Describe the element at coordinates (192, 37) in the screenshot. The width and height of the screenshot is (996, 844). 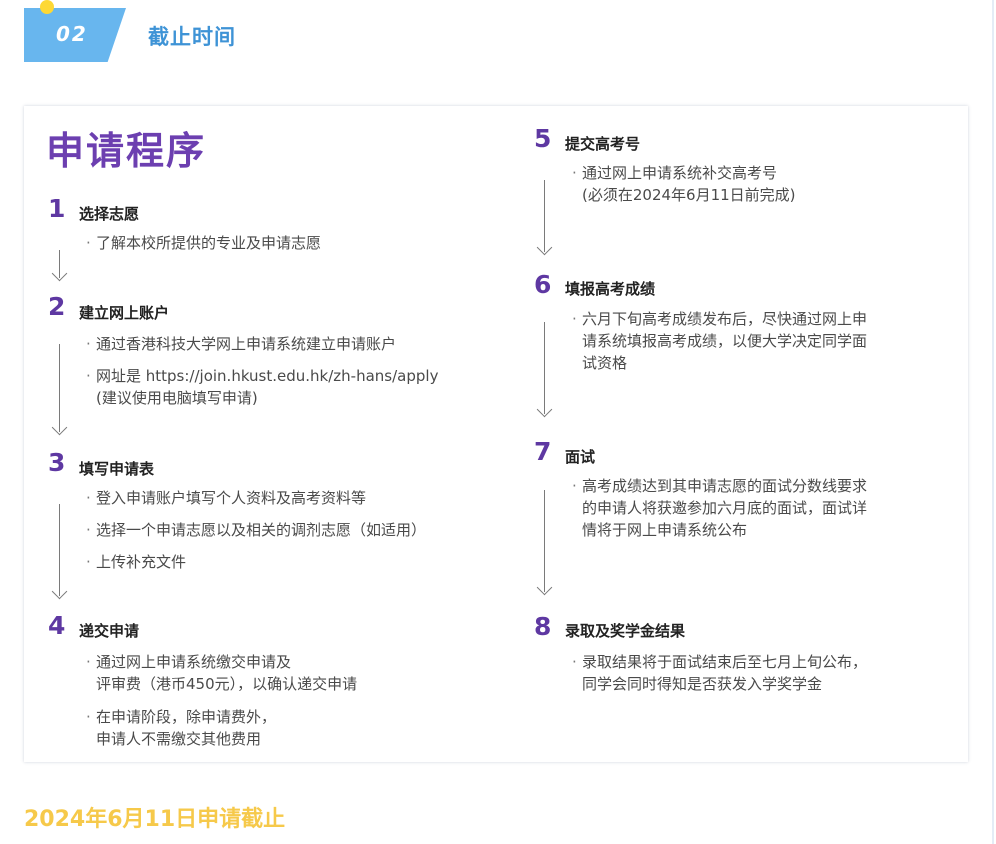
I see `section-title: 截止时间` at that location.